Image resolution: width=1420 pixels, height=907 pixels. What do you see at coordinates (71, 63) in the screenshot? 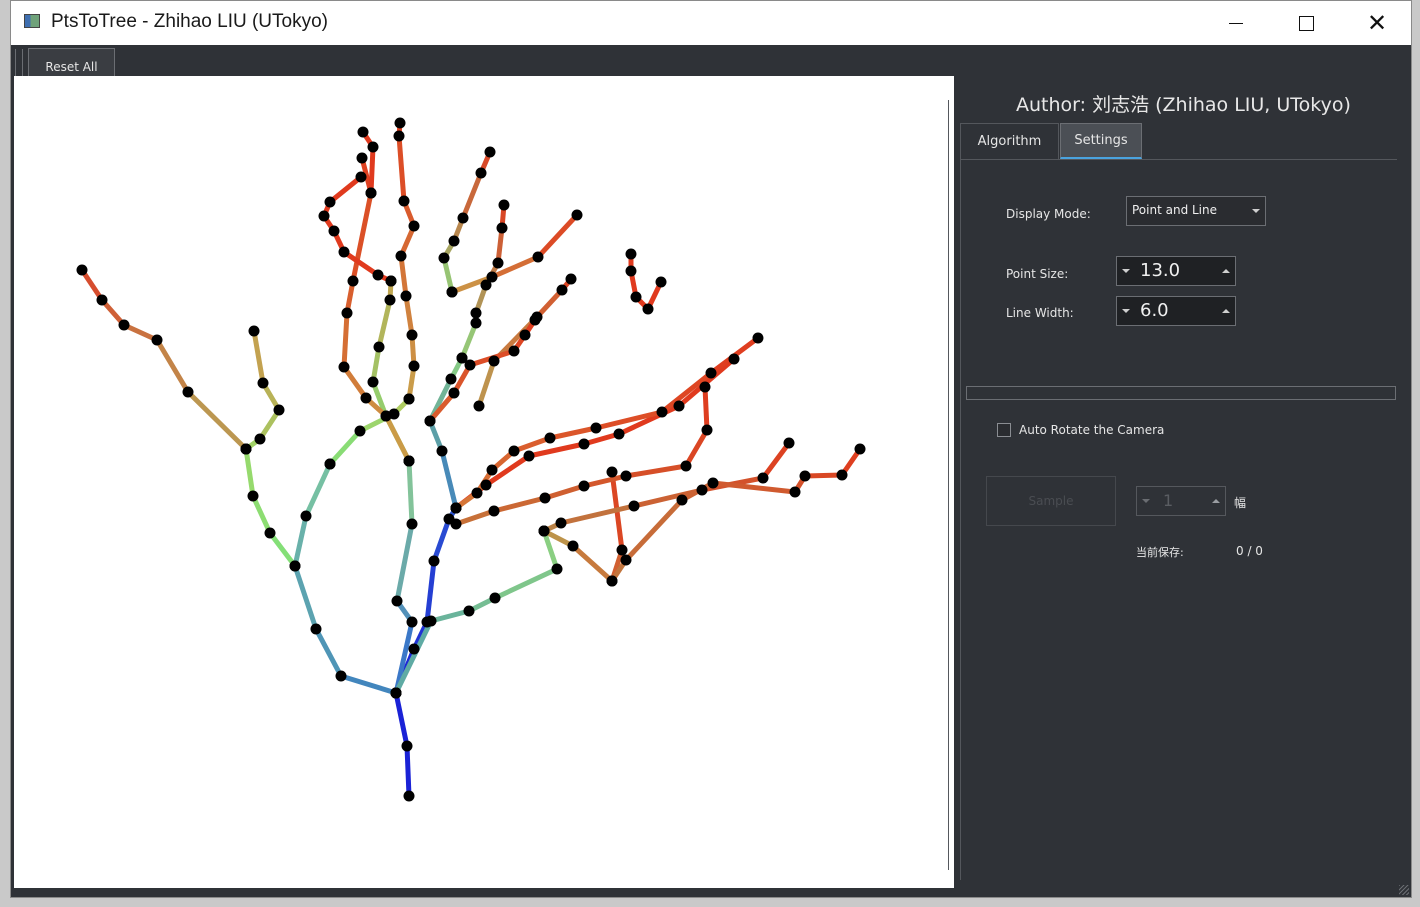
I see `reset-all-button: Reset All` at bounding box center [71, 63].